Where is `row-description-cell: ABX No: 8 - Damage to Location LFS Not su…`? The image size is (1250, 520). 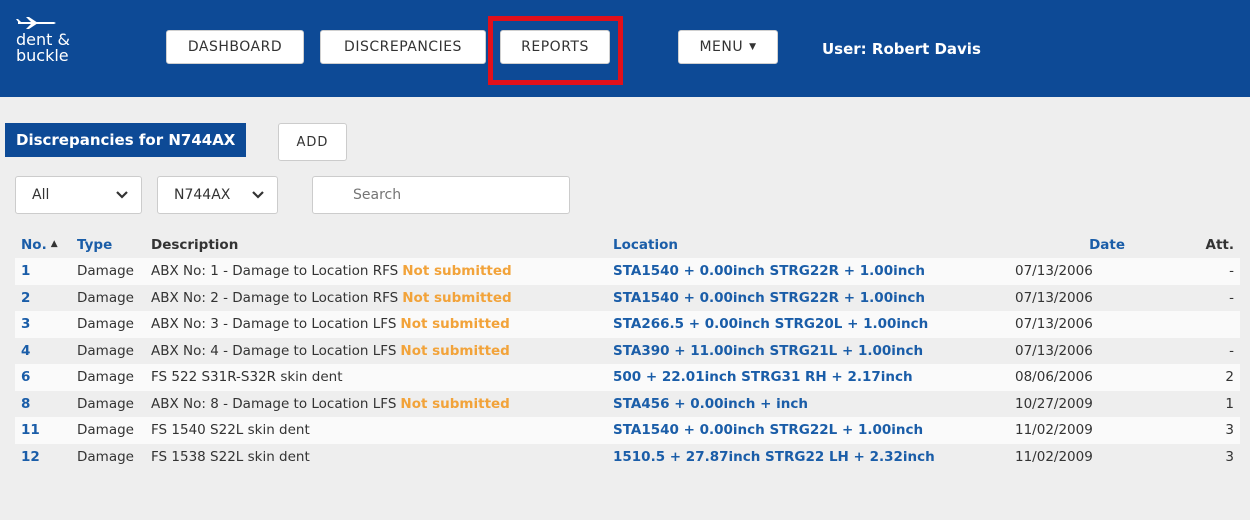
row-description-cell: ABX No: 8 - Damage to Location LFS Not su… is located at coordinates (376, 403).